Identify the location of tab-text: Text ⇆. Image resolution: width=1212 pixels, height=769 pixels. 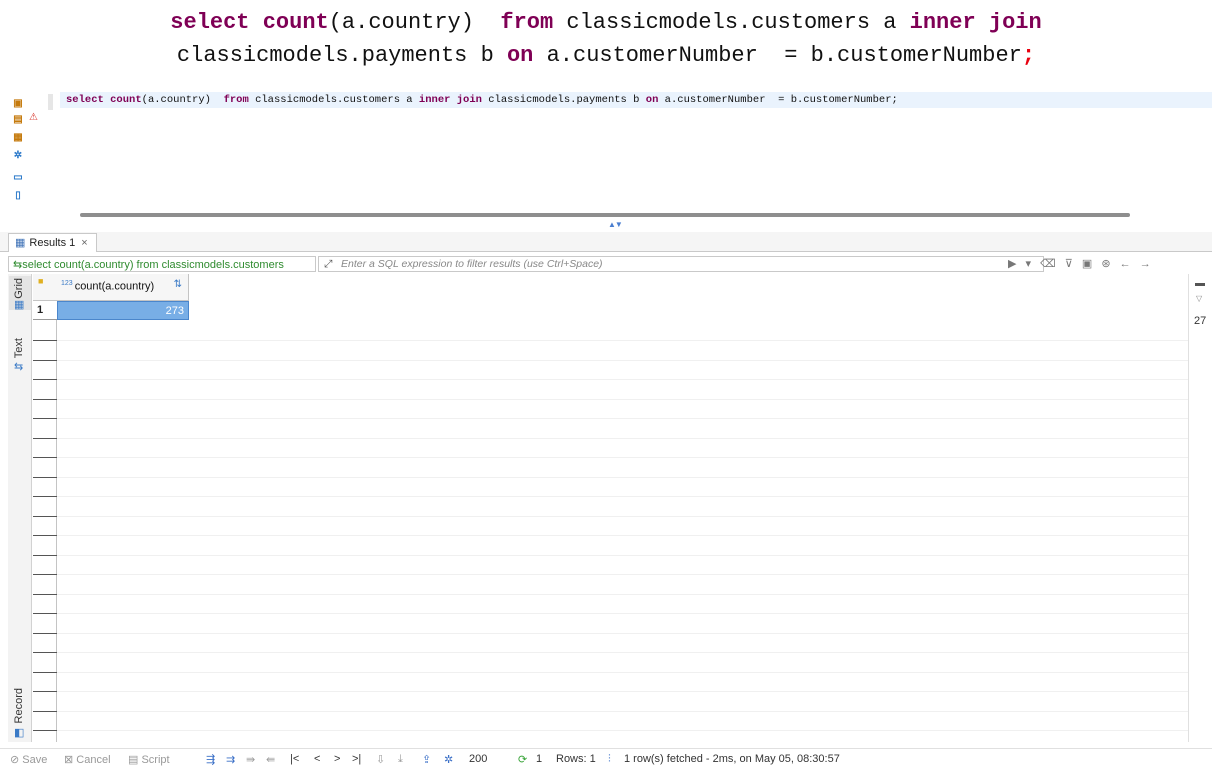
(20, 354).